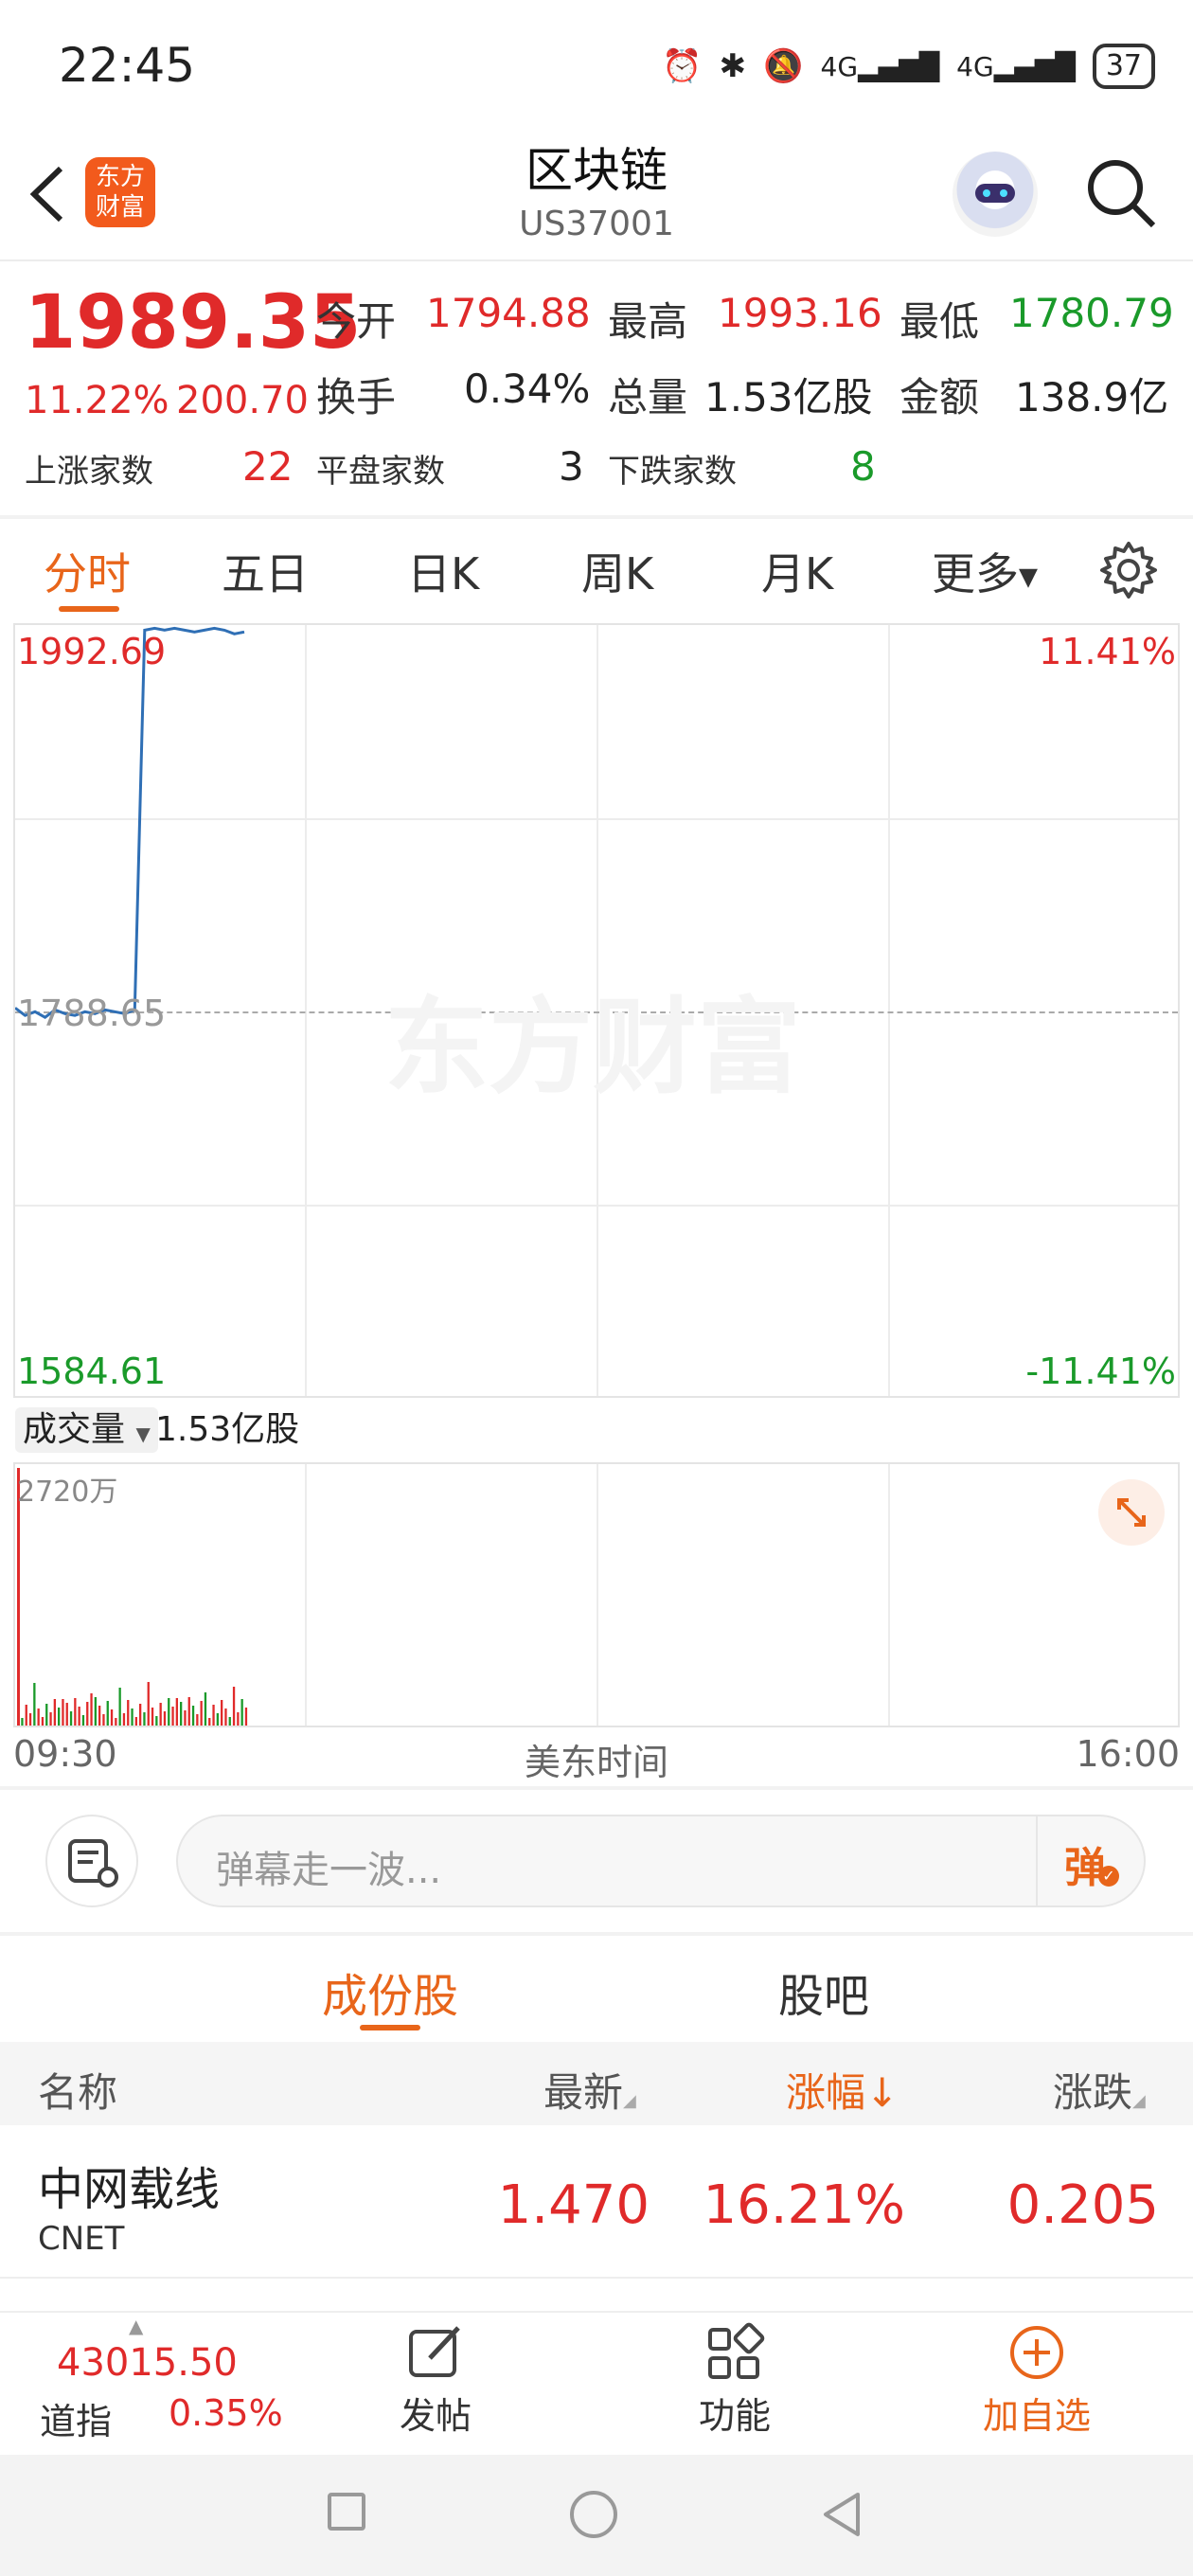  What do you see at coordinates (939, 397) in the screenshot?
I see `stat-label-amount: 金额` at bounding box center [939, 397].